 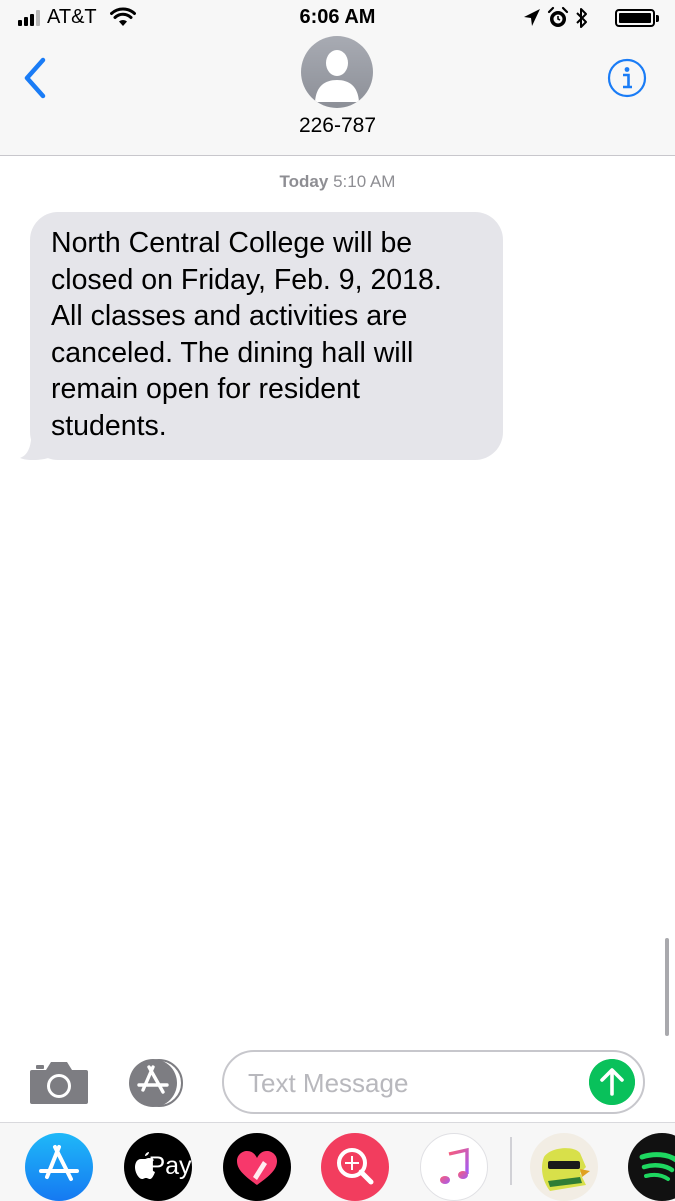 I want to click on conversation-header: AT&T 6:06 AM 226-787, so click(x=337, y=78).